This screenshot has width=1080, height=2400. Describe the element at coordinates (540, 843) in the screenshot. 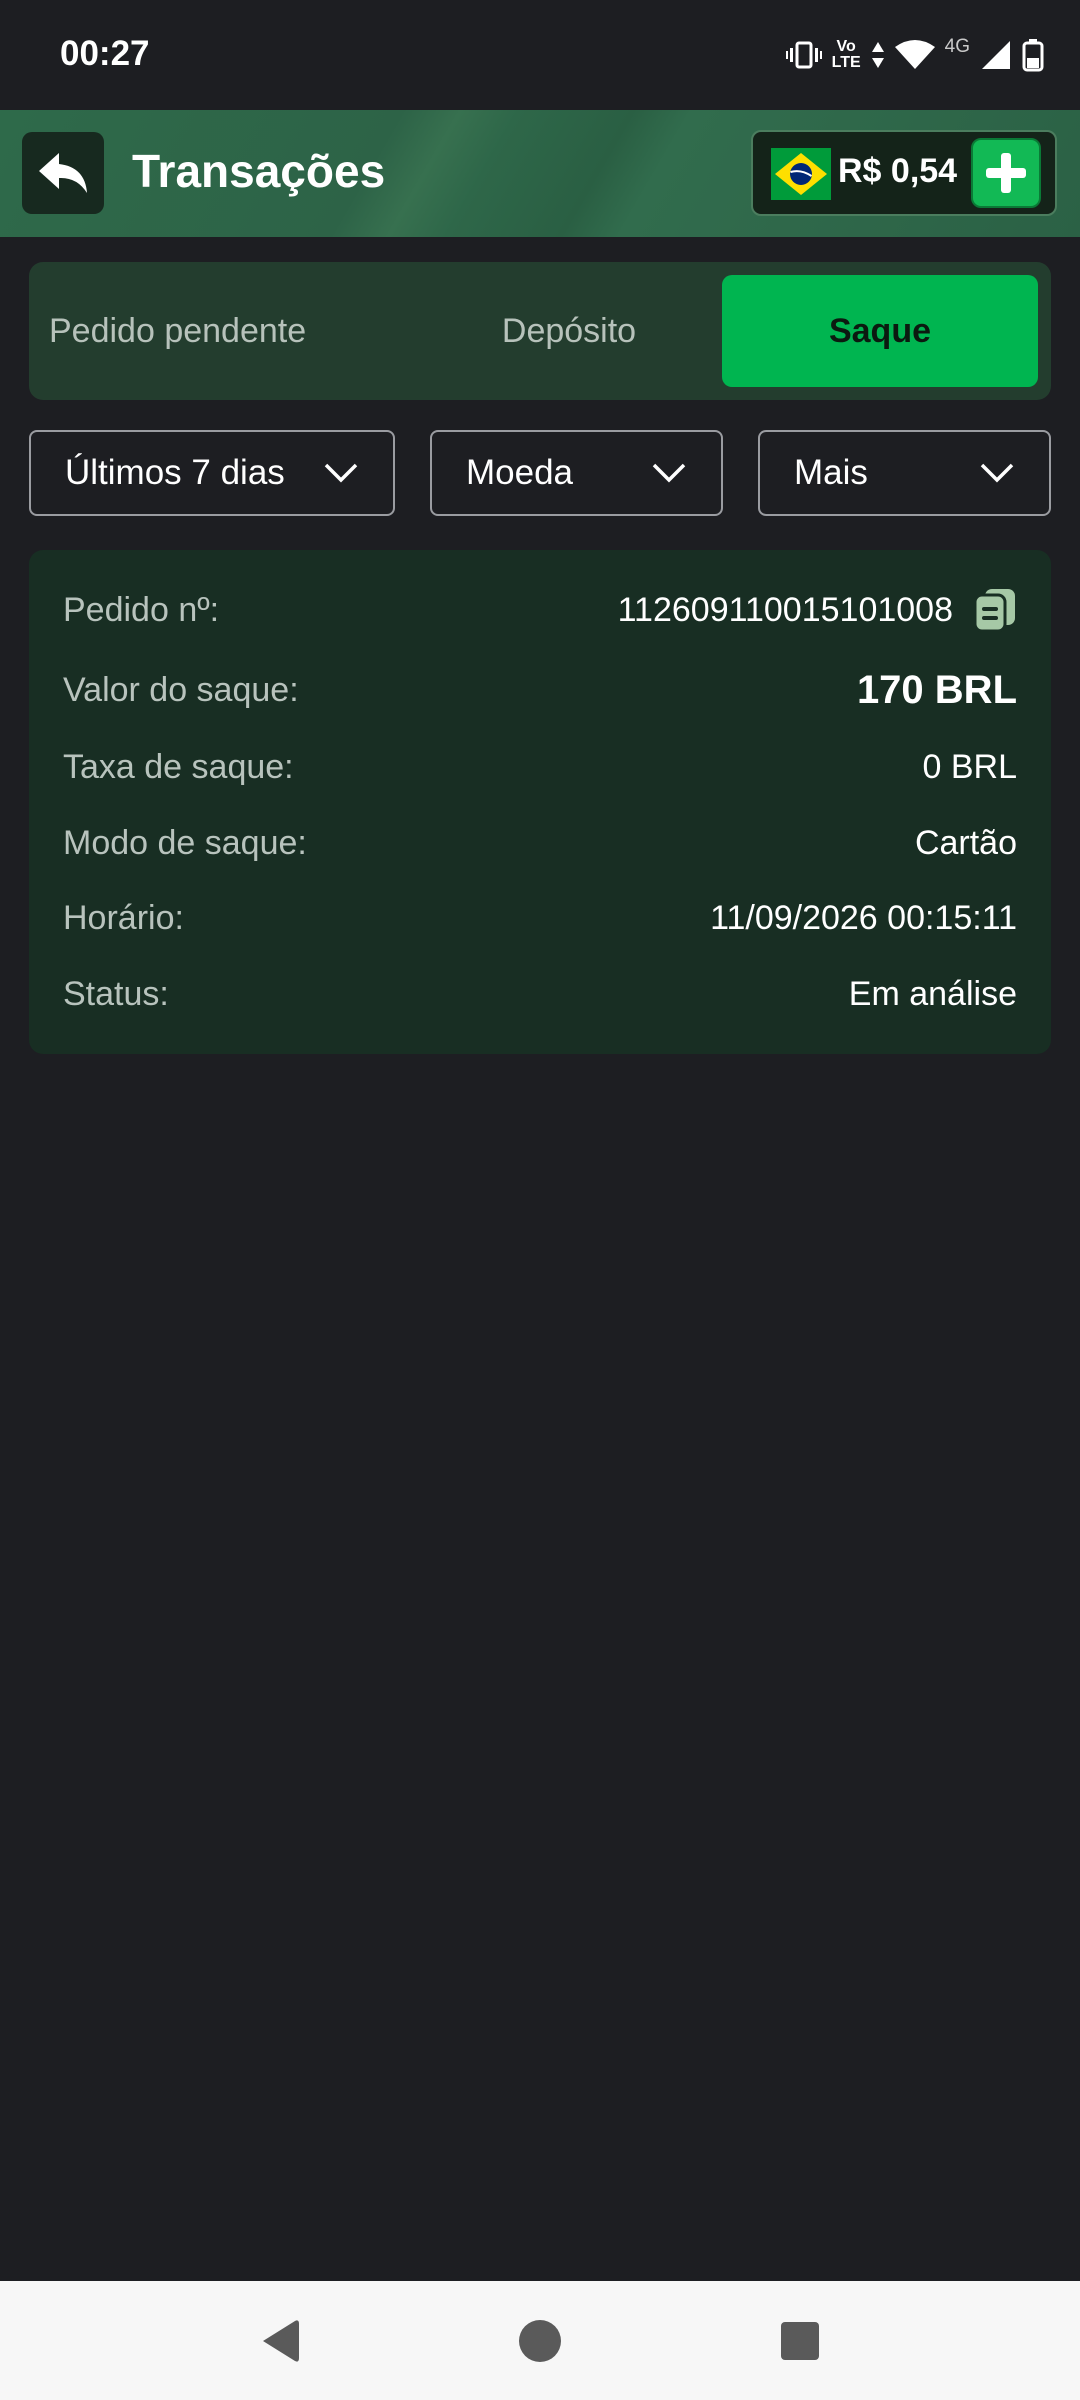

I see `mode-row: Modo de saque: Cartão` at that location.